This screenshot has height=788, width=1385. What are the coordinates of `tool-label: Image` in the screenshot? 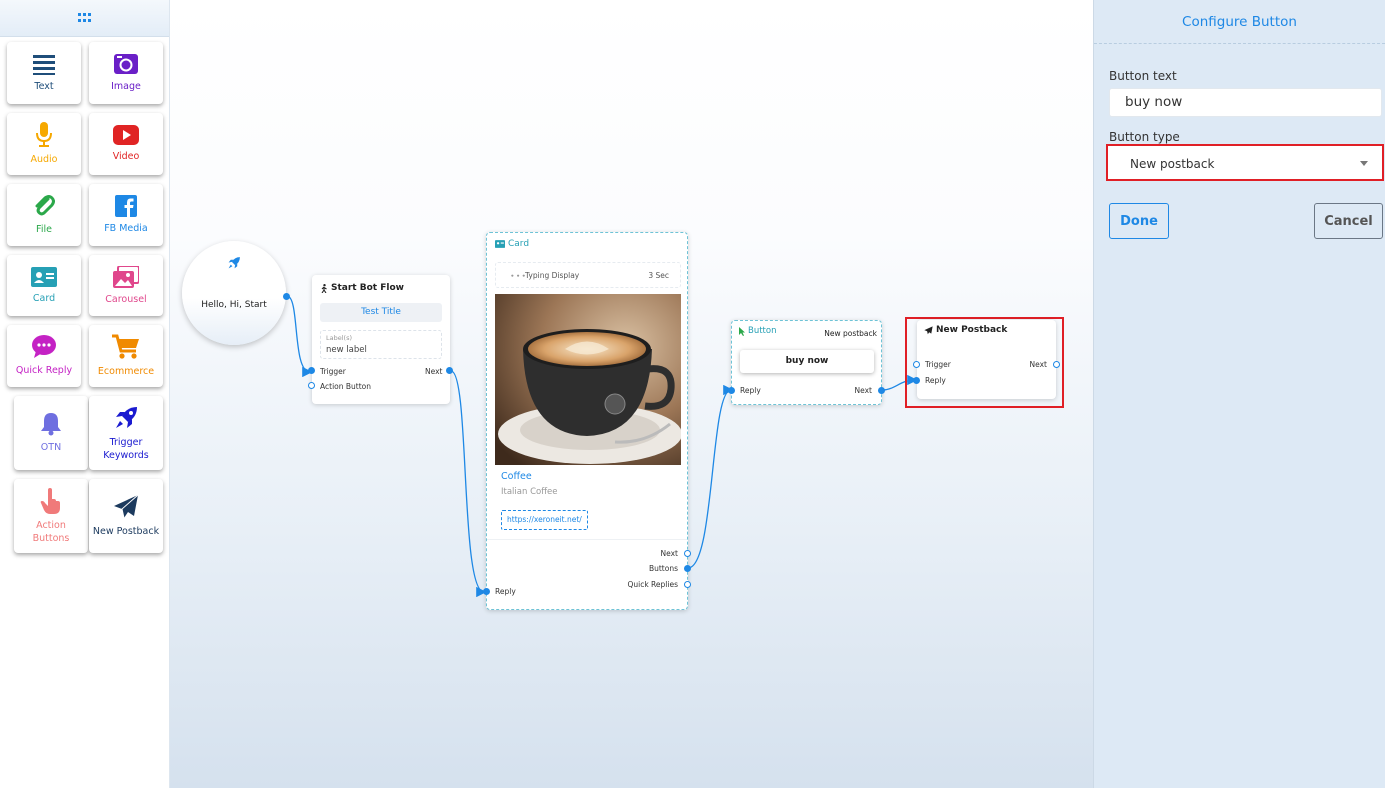 It's located at (126, 86).